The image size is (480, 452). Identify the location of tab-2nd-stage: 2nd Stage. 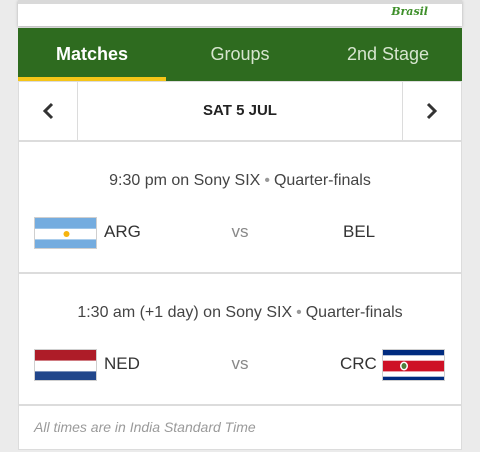
(388, 54).